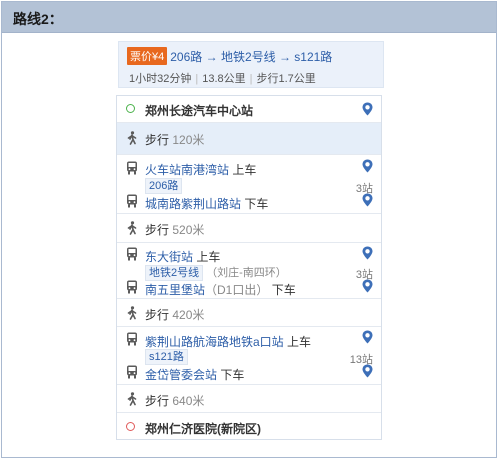 Image resolution: width=500 pixels, height=461 pixels. Describe the element at coordinates (193, 204) in the screenshot. I see `alight-station: 城南路紫荆山路站` at that location.